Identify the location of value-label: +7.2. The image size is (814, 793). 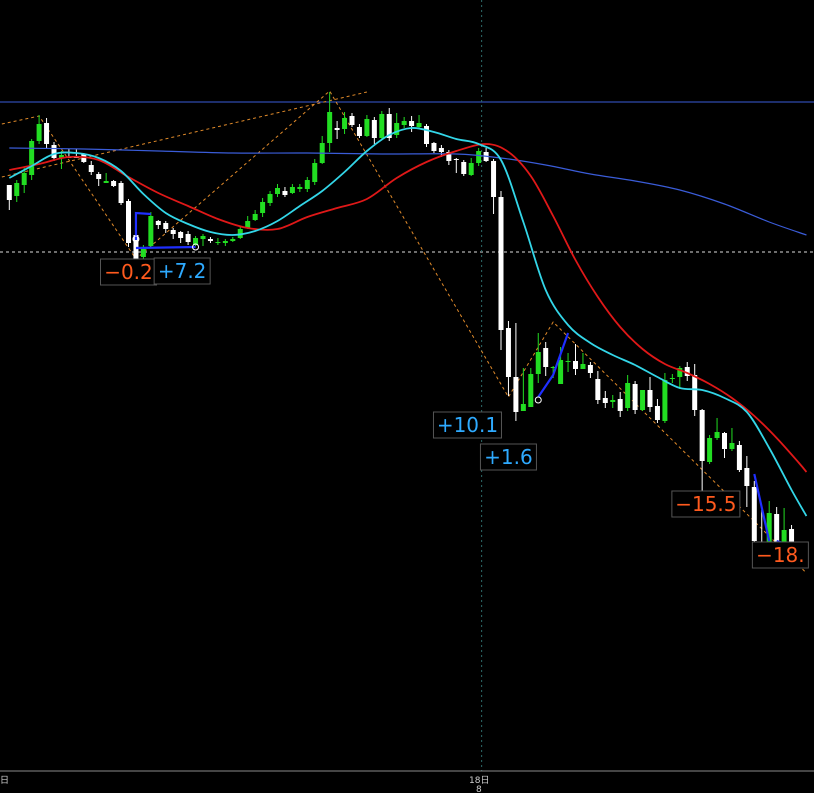
(182, 271).